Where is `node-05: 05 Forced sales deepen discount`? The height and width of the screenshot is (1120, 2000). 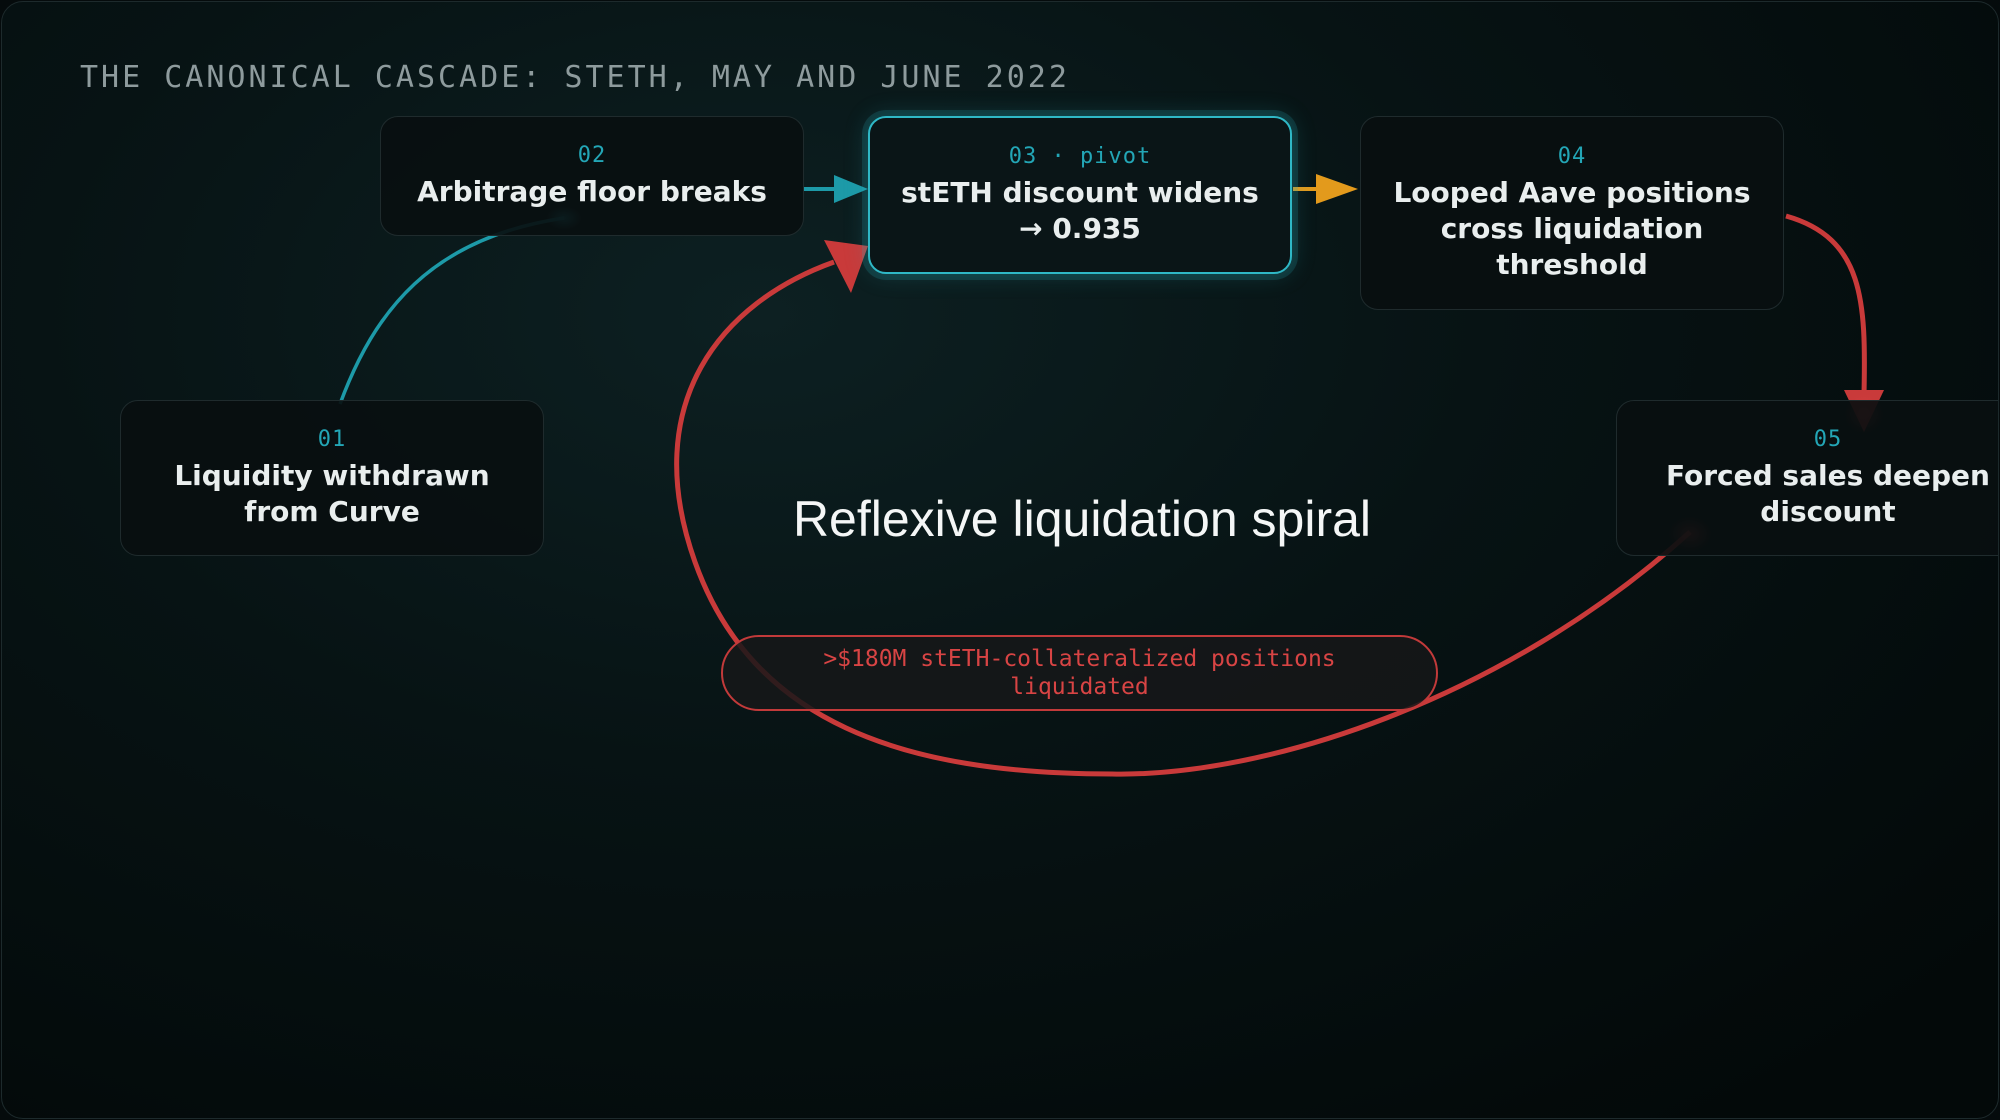
node-05: 05 Forced sales deepen discount is located at coordinates (1807, 478).